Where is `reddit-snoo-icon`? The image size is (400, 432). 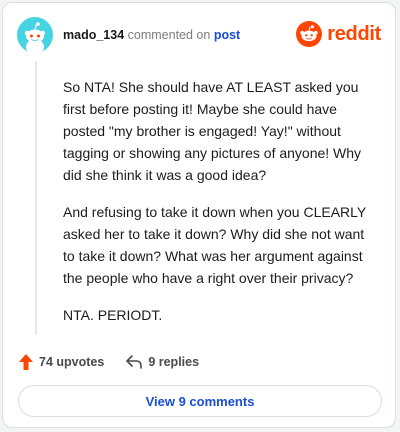
reddit-snoo-icon is located at coordinates (309, 34).